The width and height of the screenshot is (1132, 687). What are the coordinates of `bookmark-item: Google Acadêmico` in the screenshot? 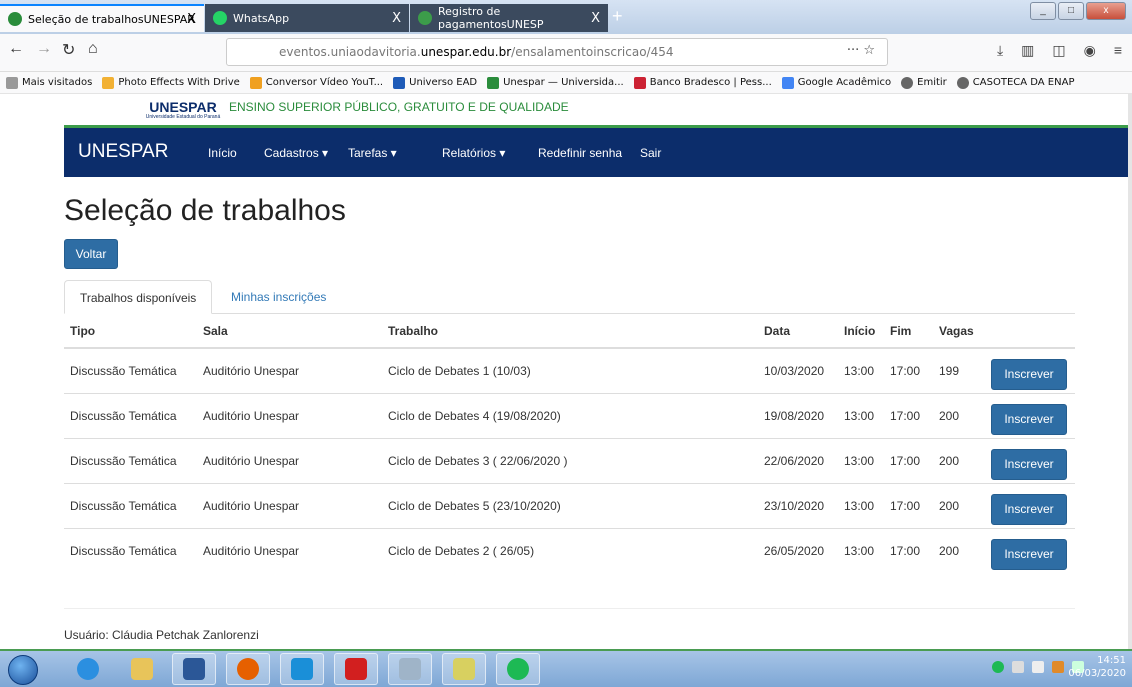 It's located at (836, 82).